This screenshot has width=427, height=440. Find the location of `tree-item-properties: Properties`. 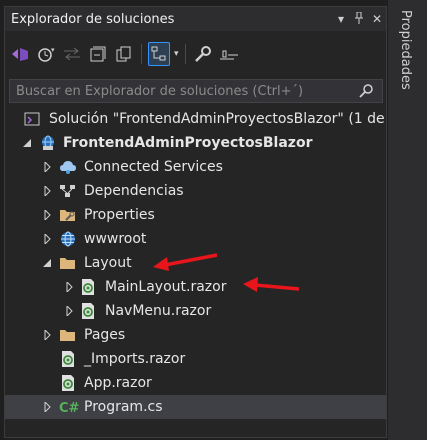

tree-item-properties: Properties is located at coordinates (195, 215).